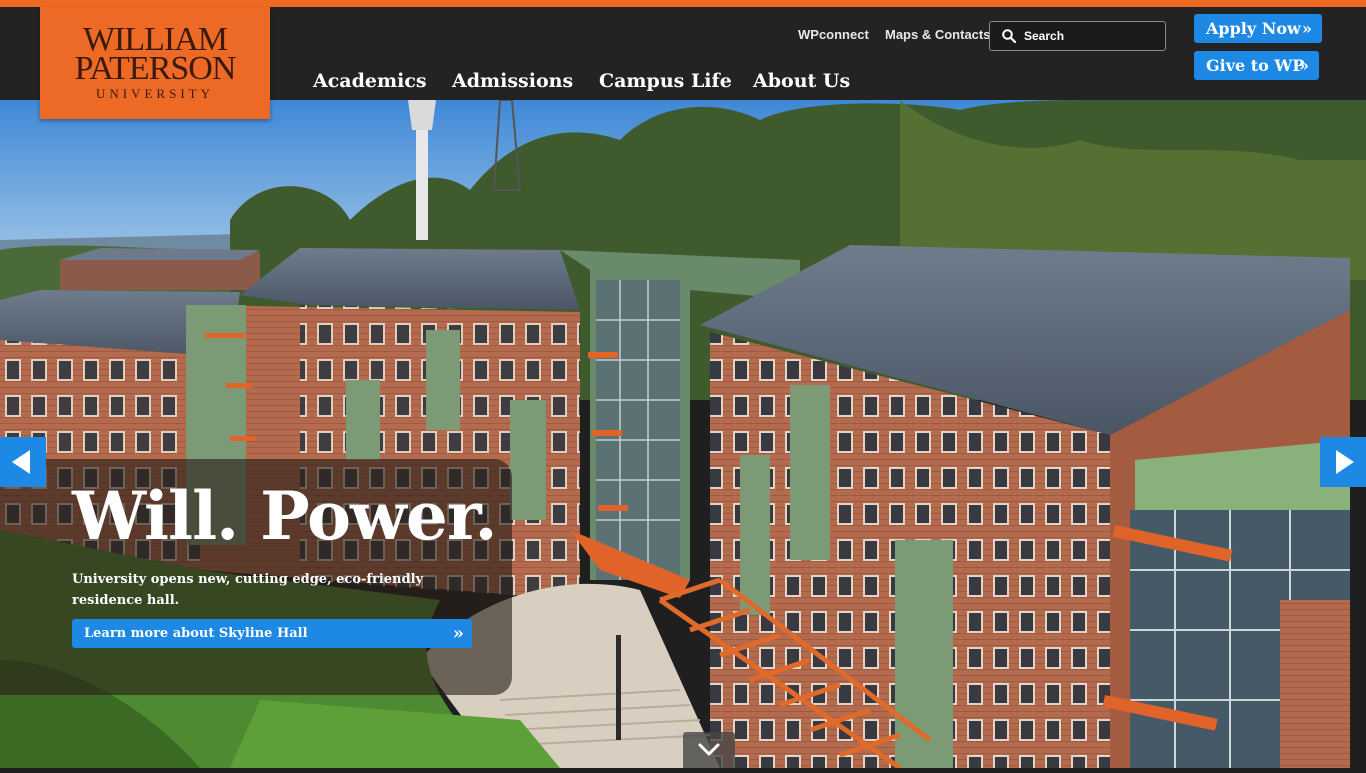 The width and height of the screenshot is (1366, 773). Describe the element at coordinates (937, 34) in the screenshot. I see `maps-contacts-link: Maps & Contacts` at that location.